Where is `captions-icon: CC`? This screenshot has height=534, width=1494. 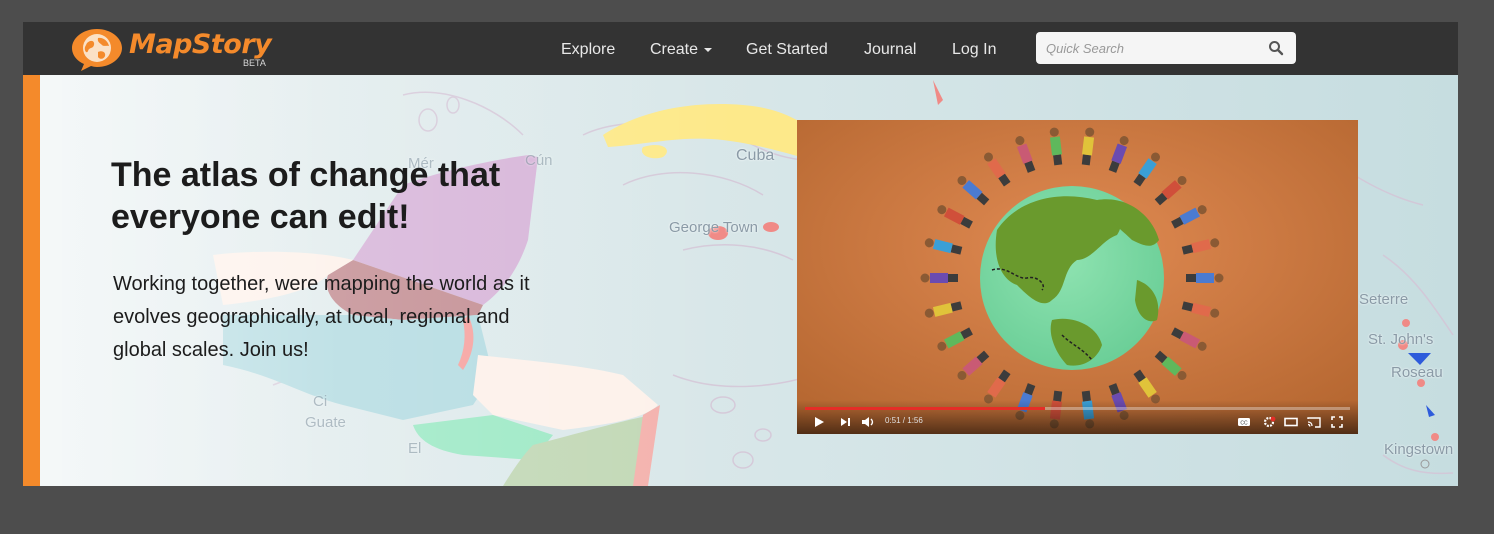
captions-icon: CC is located at coordinates (1244, 422).